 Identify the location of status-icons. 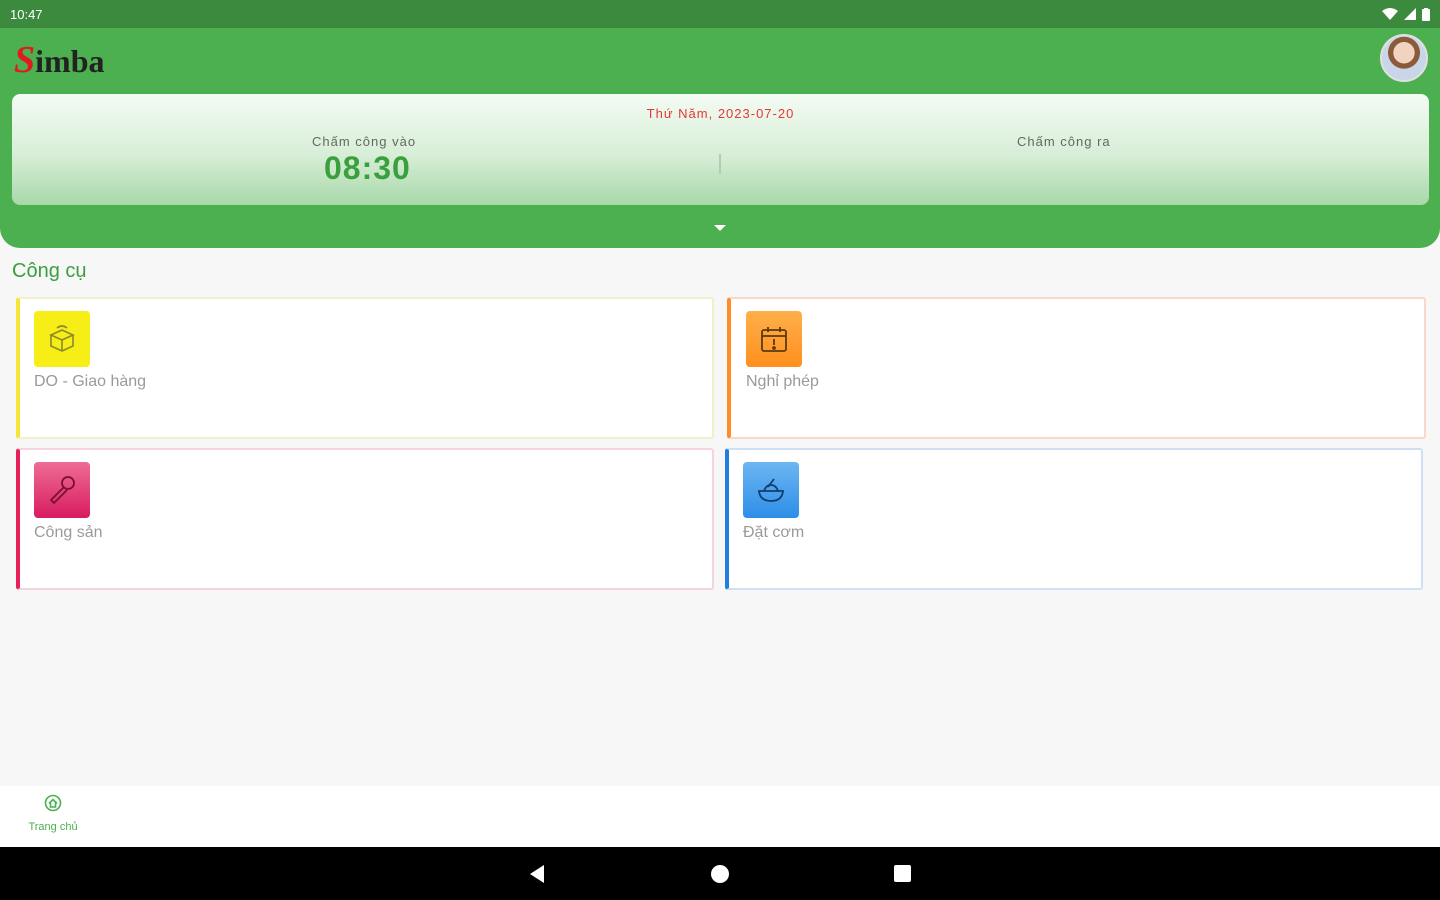
(1406, 14).